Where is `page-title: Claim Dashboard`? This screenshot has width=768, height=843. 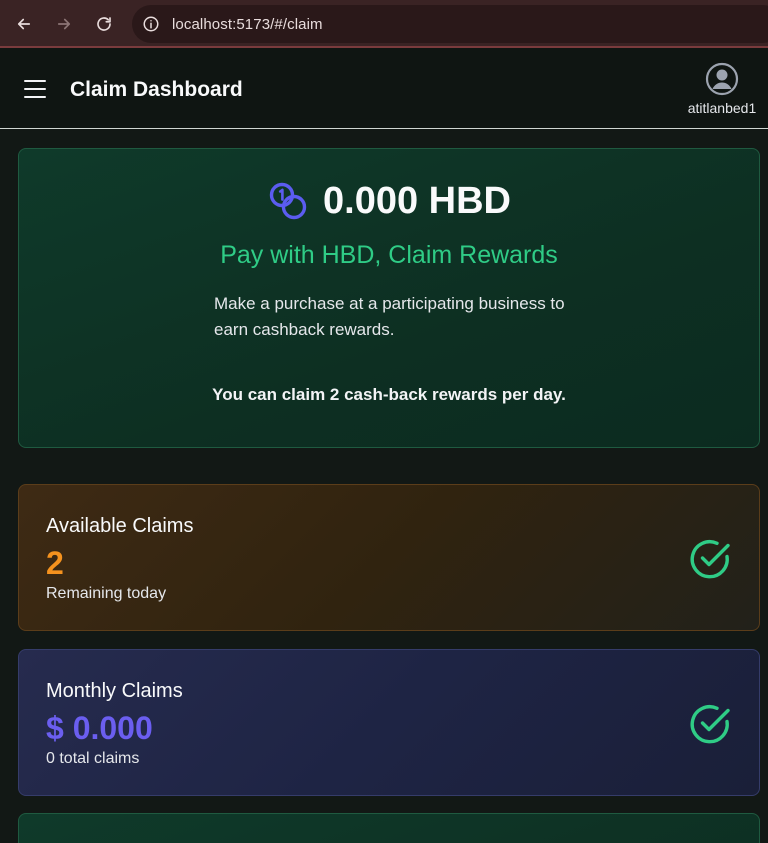
page-title: Claim Dashboard is located at coordinates (156, 89).